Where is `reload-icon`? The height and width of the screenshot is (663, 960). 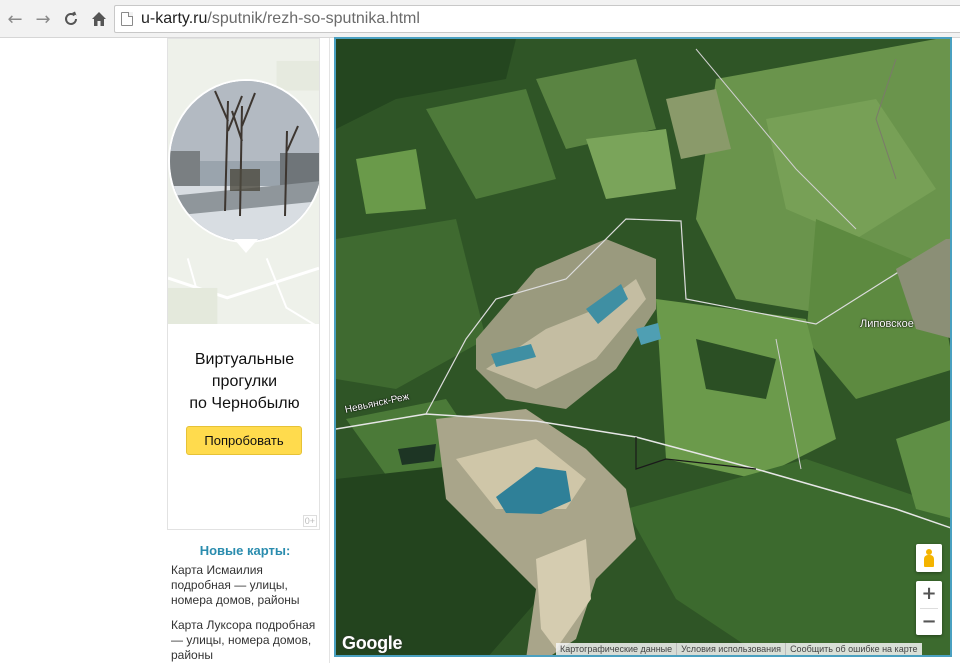 reload-icon is located at coordinates (71, 19).